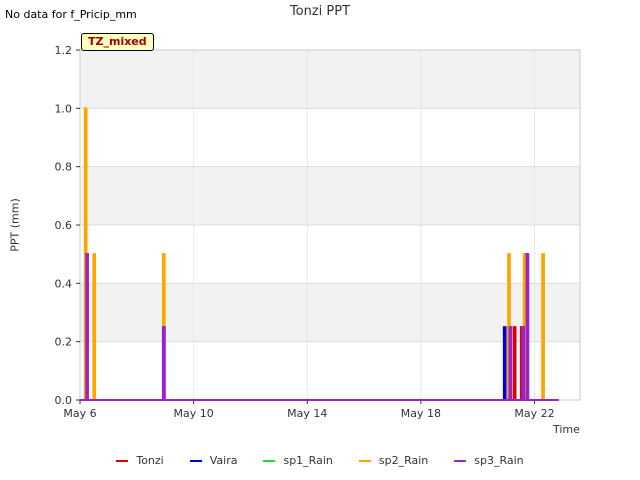 The width and height of the screenshot is (640, 480). Describe the element at coordinates (421, 413) in the screenshot. I see `x-tick-label: May 18` at that location.